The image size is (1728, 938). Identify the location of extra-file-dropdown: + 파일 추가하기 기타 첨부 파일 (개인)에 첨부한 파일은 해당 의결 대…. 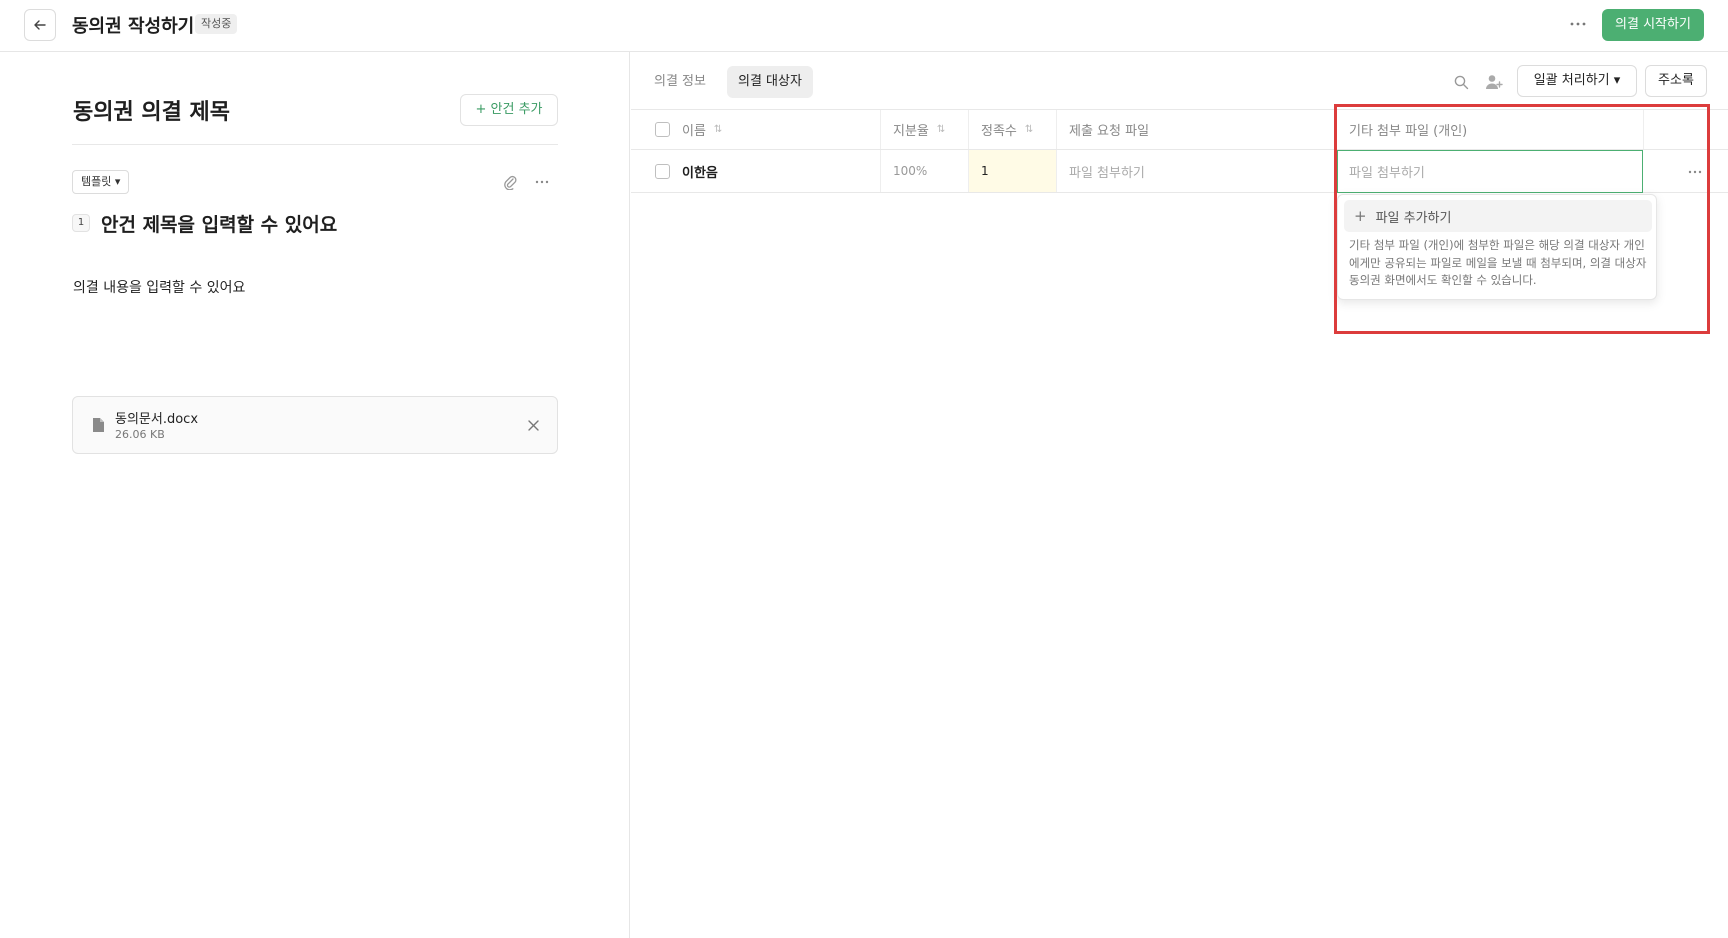
(1497, 247).